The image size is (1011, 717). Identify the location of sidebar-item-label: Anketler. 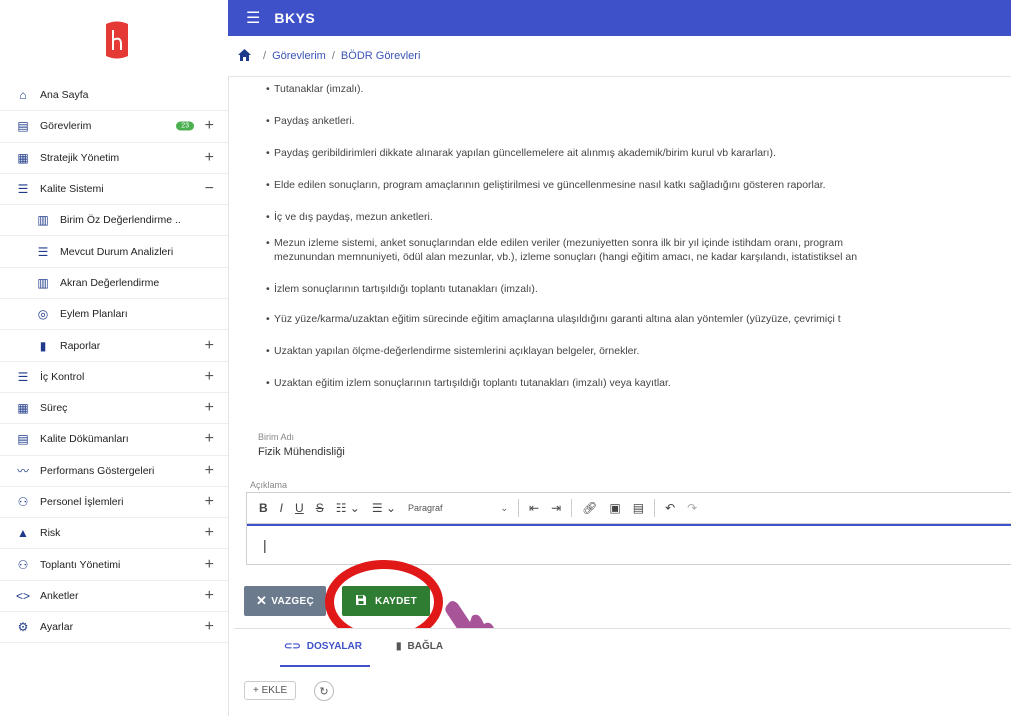
(59, 595).